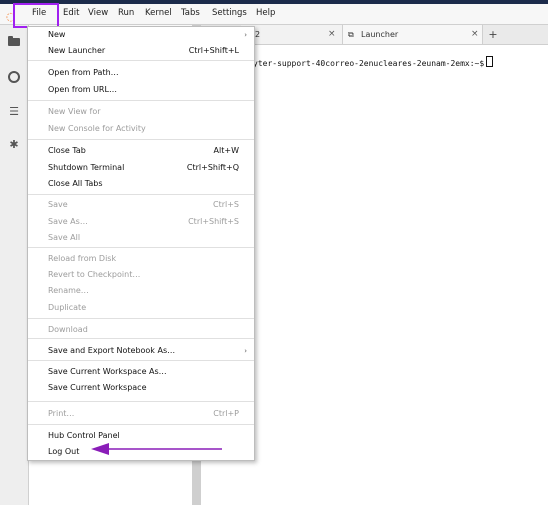 This screenshot has width=548, height=505. What do you see at coordinates (332, 34) in the screenshot?
I see `tab-terminal-close-icon: ×` at bounding box center [332, 34].